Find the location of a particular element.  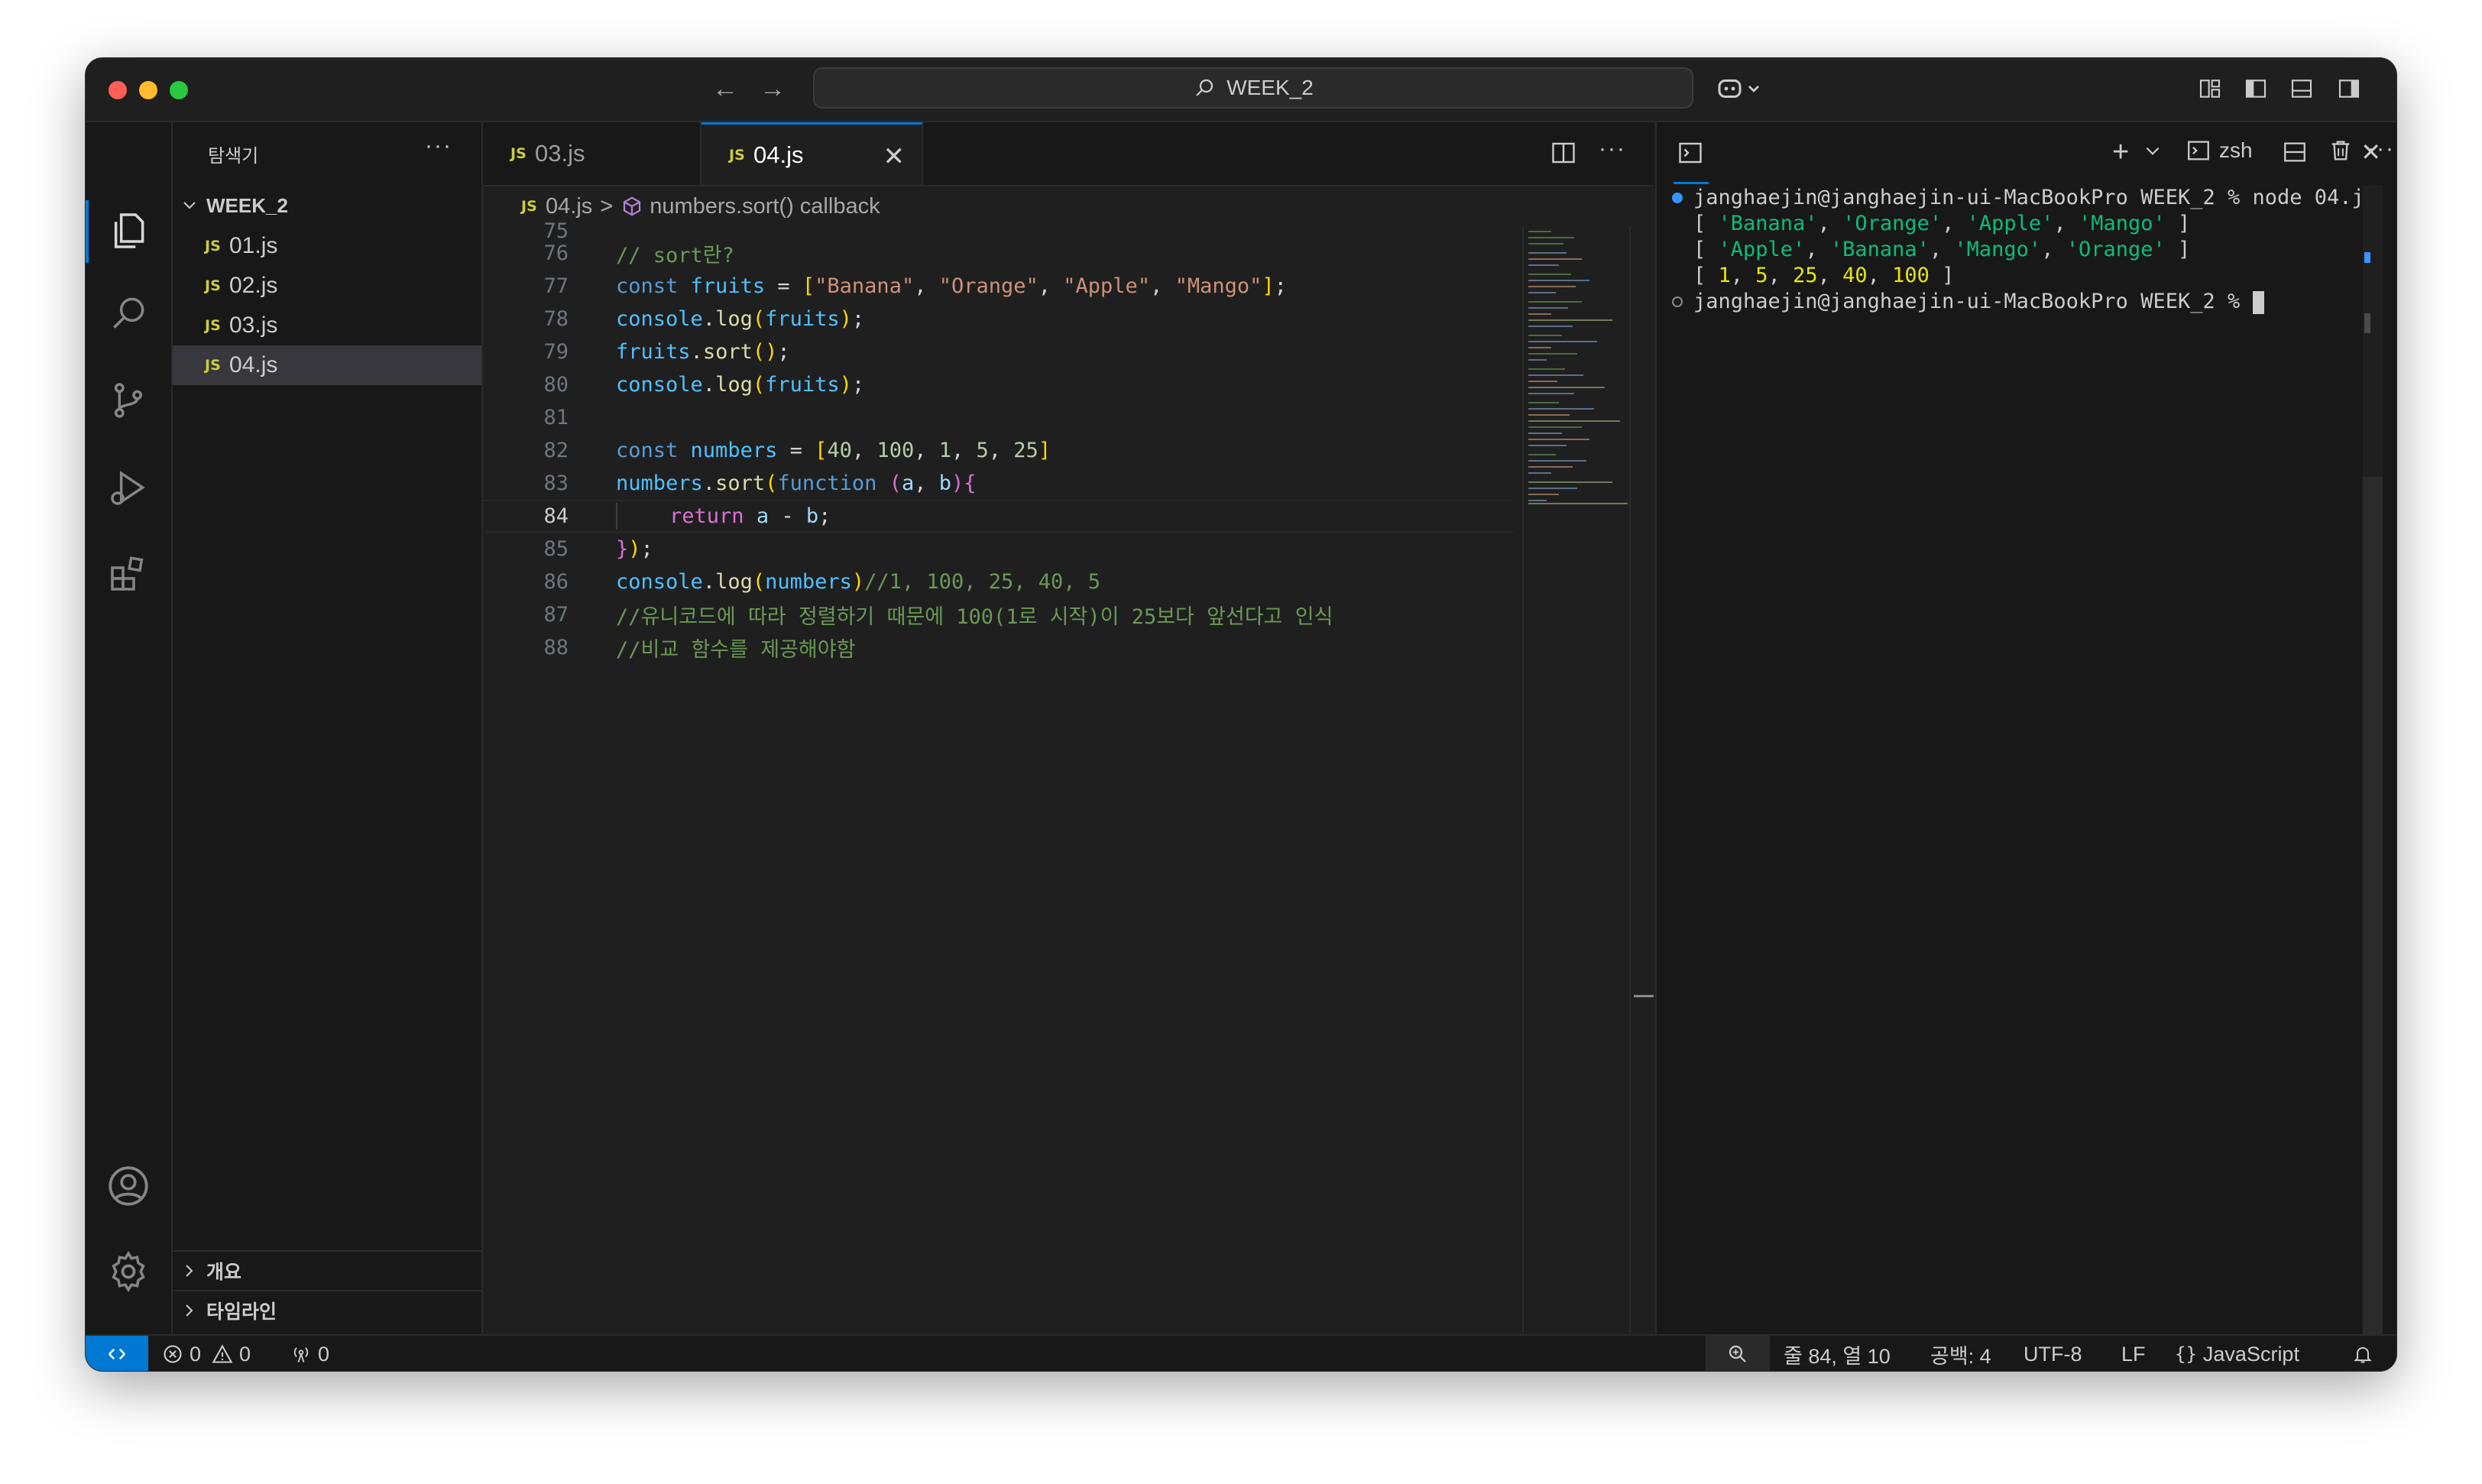

outline-label: 개요 is located at coordinates (224, 1273).